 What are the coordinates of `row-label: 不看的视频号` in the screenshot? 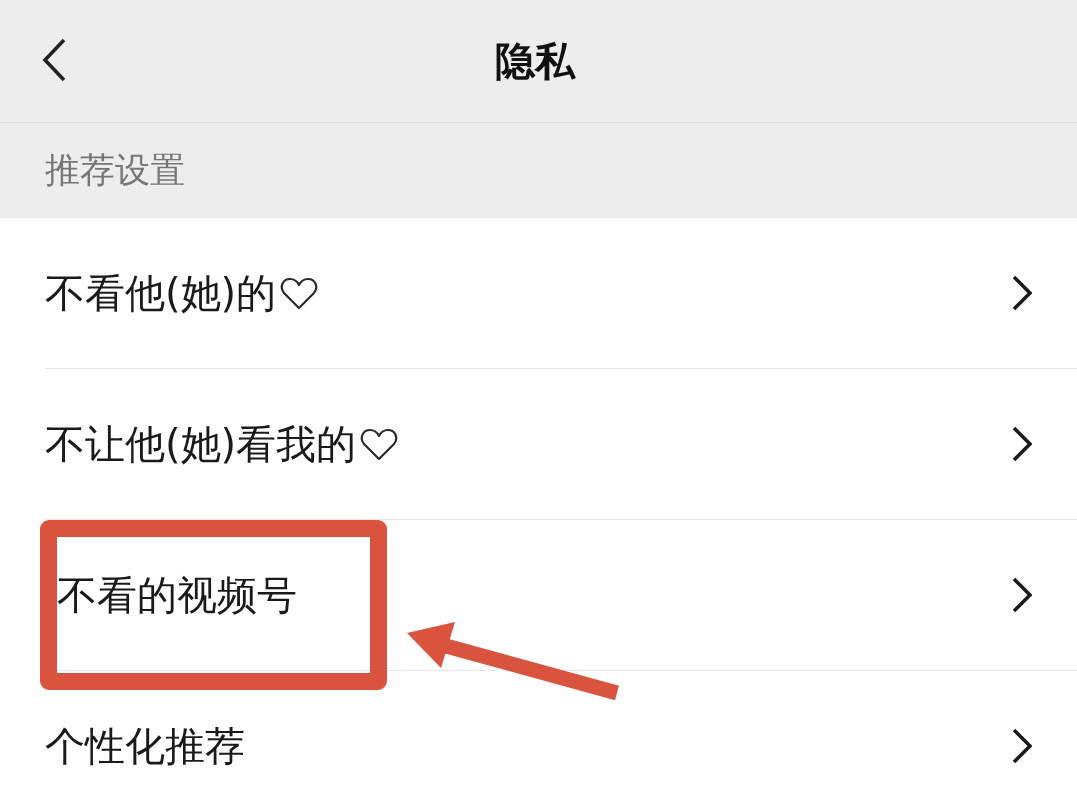 It's located at (177, 595).